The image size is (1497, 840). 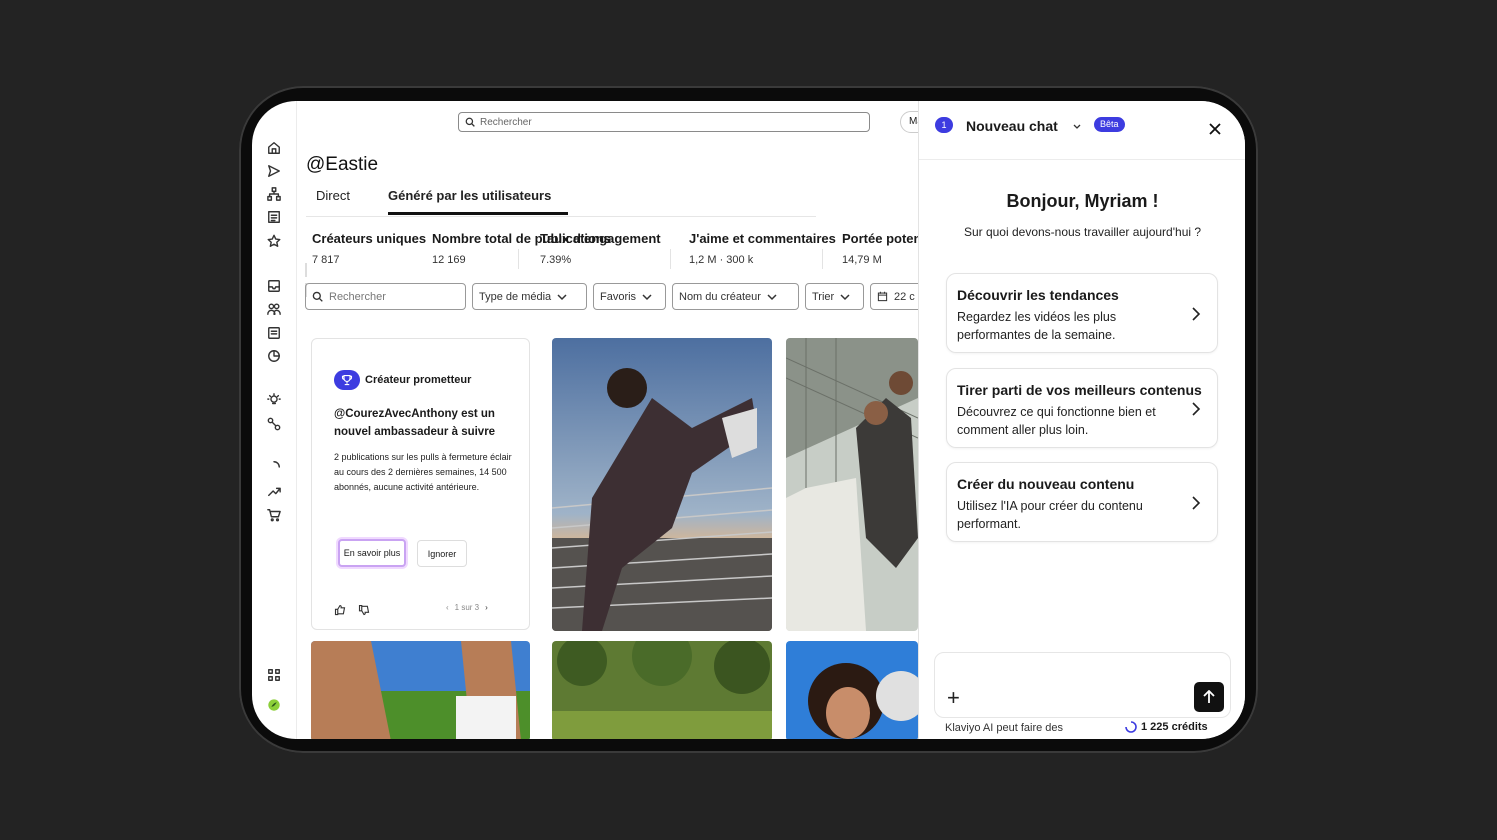 I want to click on global-search-input: Rechercher, so click(x=664, y=122).